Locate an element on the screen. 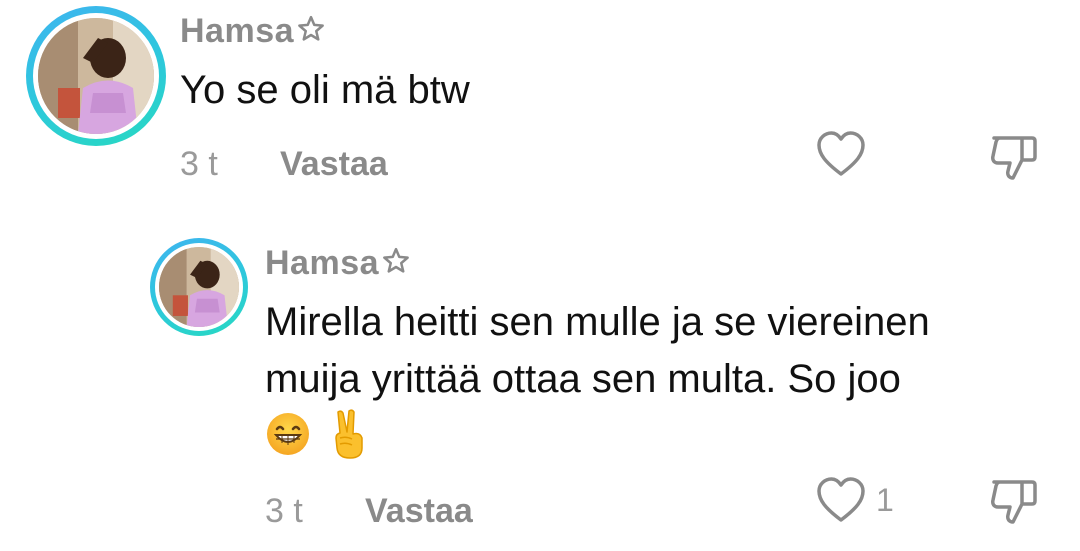 This screenshot has width=1080, height=551. comment-timestamp: 3 t is located at coordinates (284, 511).